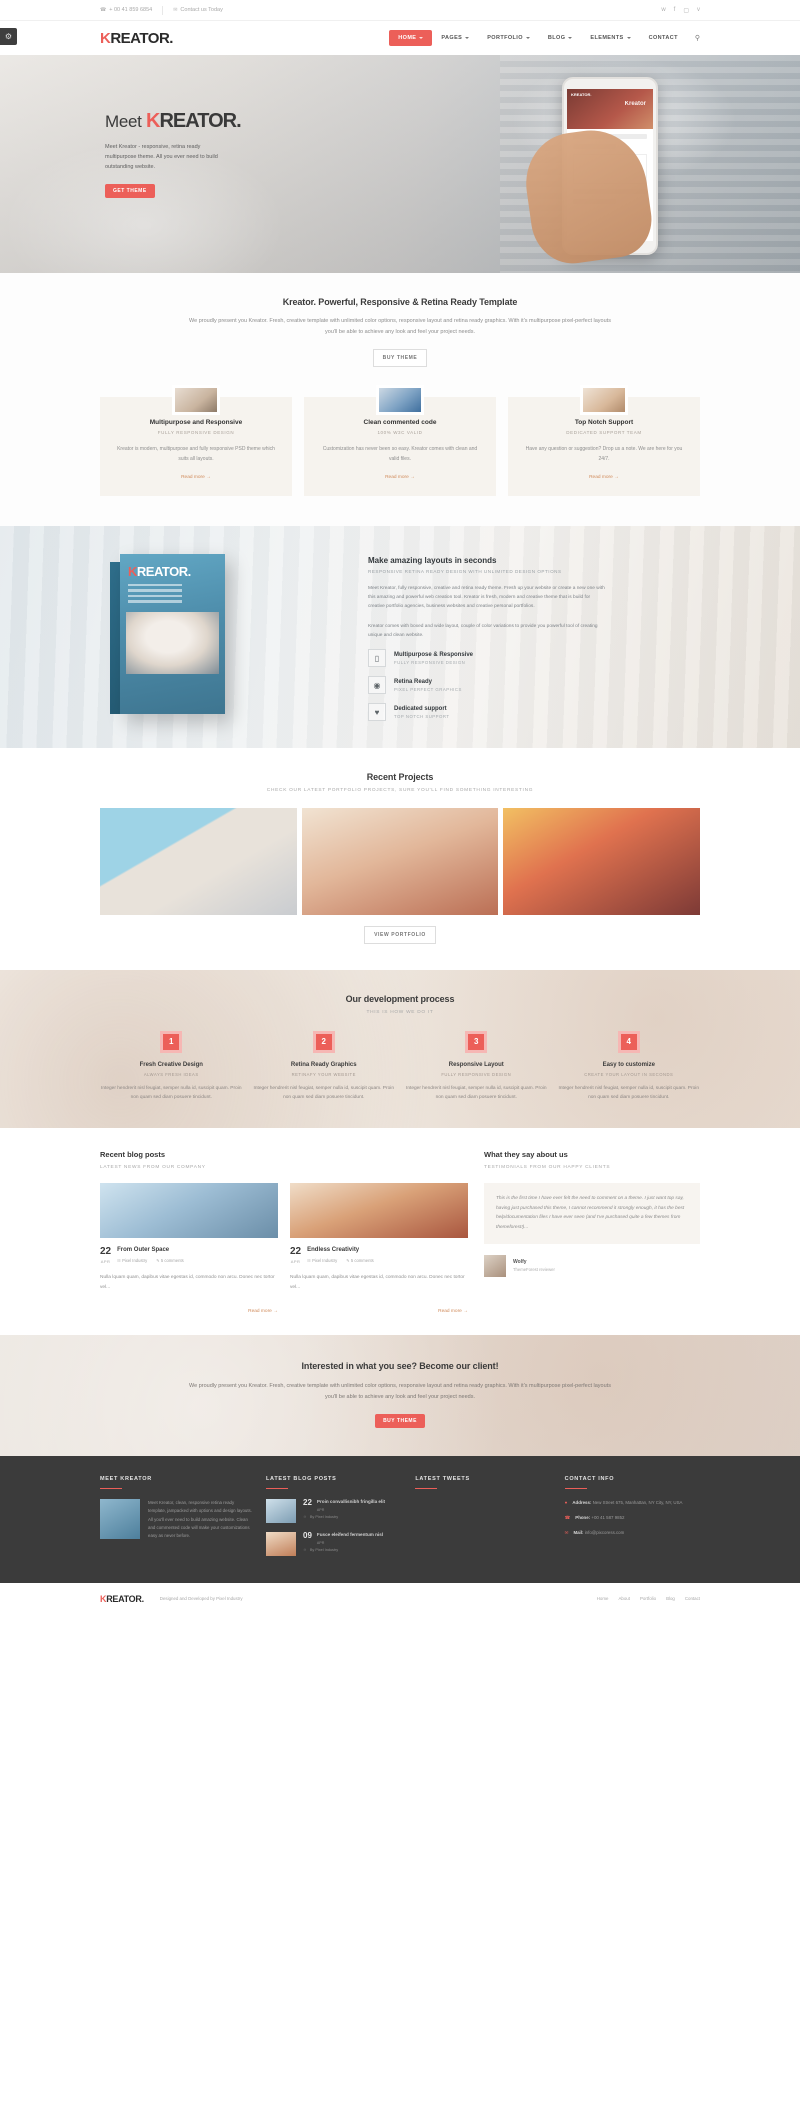  What do you see at coordinates (675, 10) in the screenshot?
I see `facebook-icon: f` at bounding box center [675, 10].